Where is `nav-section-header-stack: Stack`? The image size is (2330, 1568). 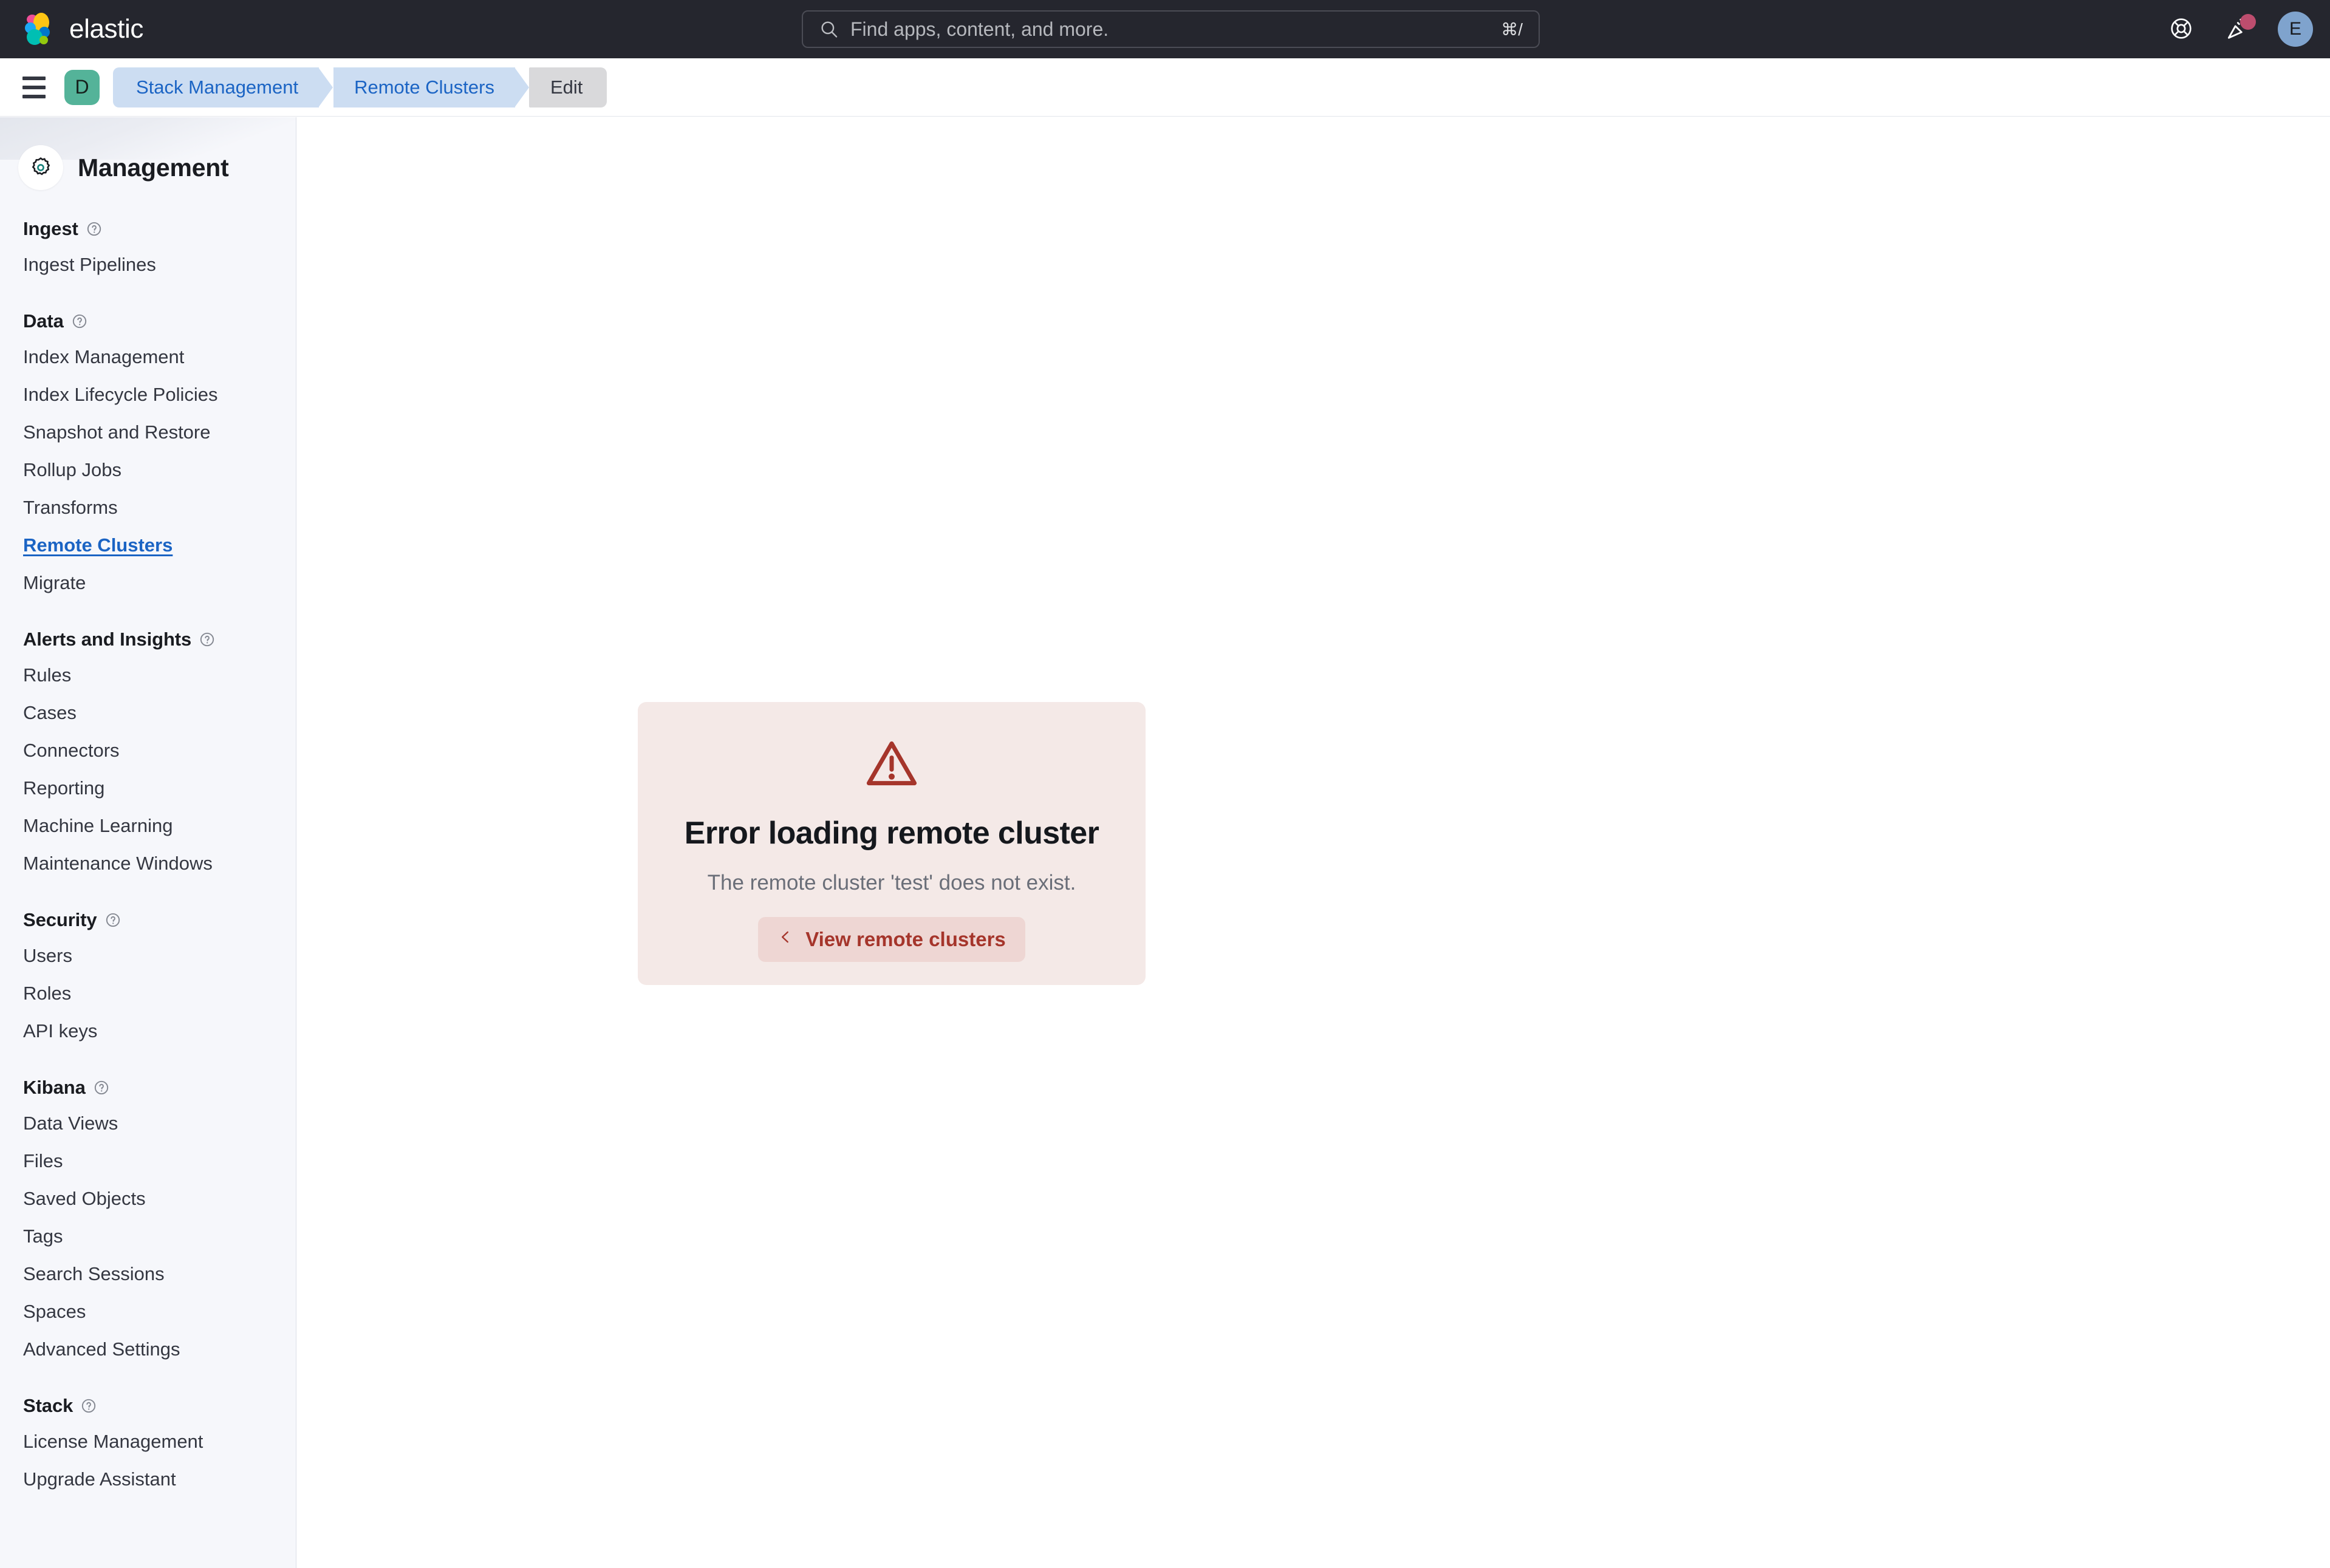 nav-section-header-stack: Stack is located at coordinates (148, 1409).